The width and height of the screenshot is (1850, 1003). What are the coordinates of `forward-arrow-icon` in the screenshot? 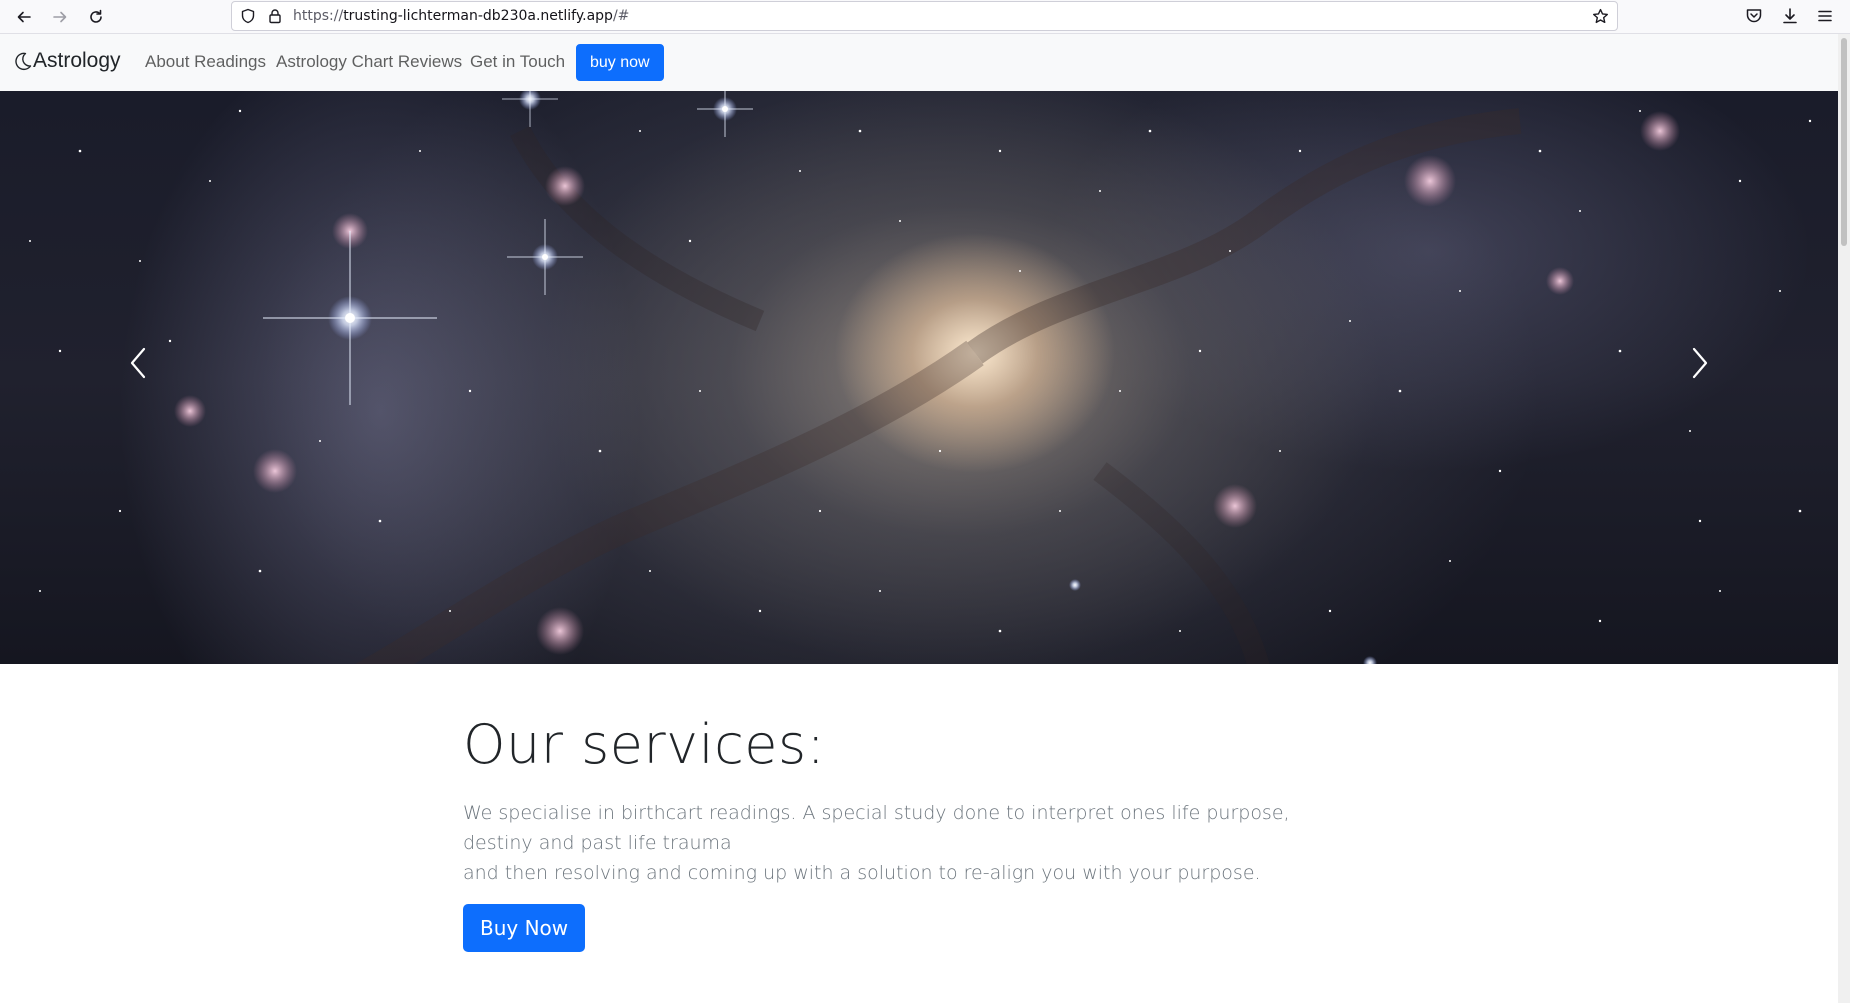 It's located at (60, 17).